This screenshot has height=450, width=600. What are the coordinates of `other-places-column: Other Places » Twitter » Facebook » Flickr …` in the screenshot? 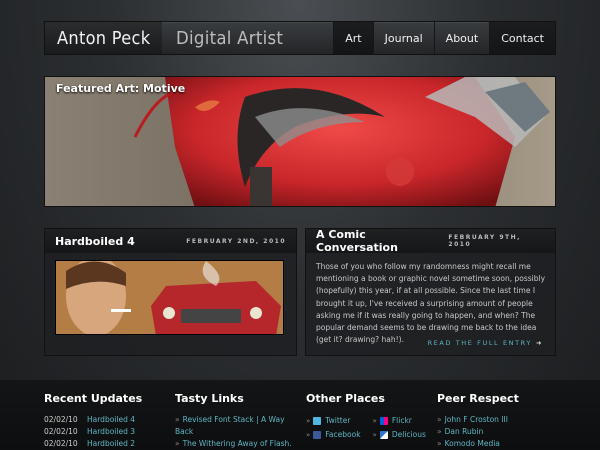 It's located at (366, 417).